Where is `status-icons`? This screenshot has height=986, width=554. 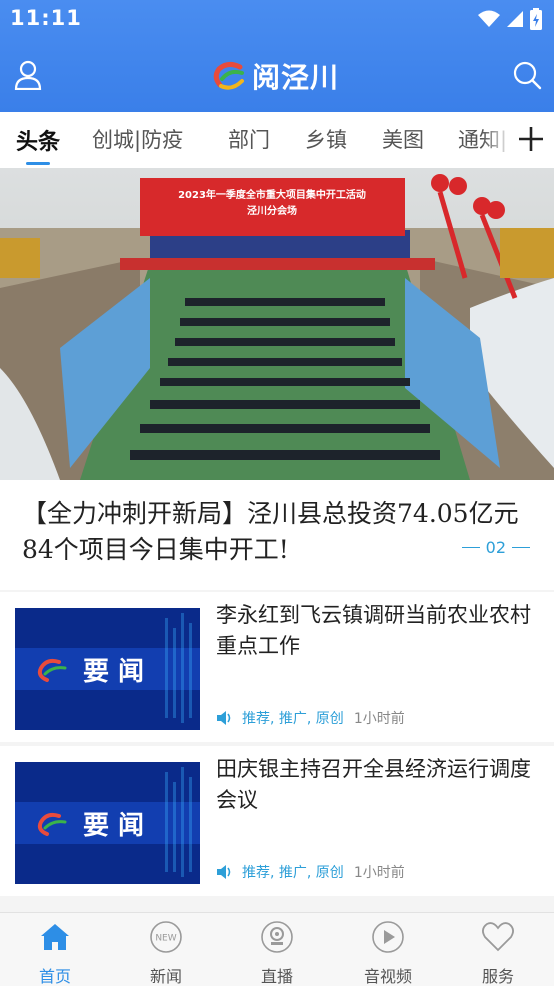 status-icons is located at coordinates (510, 19).